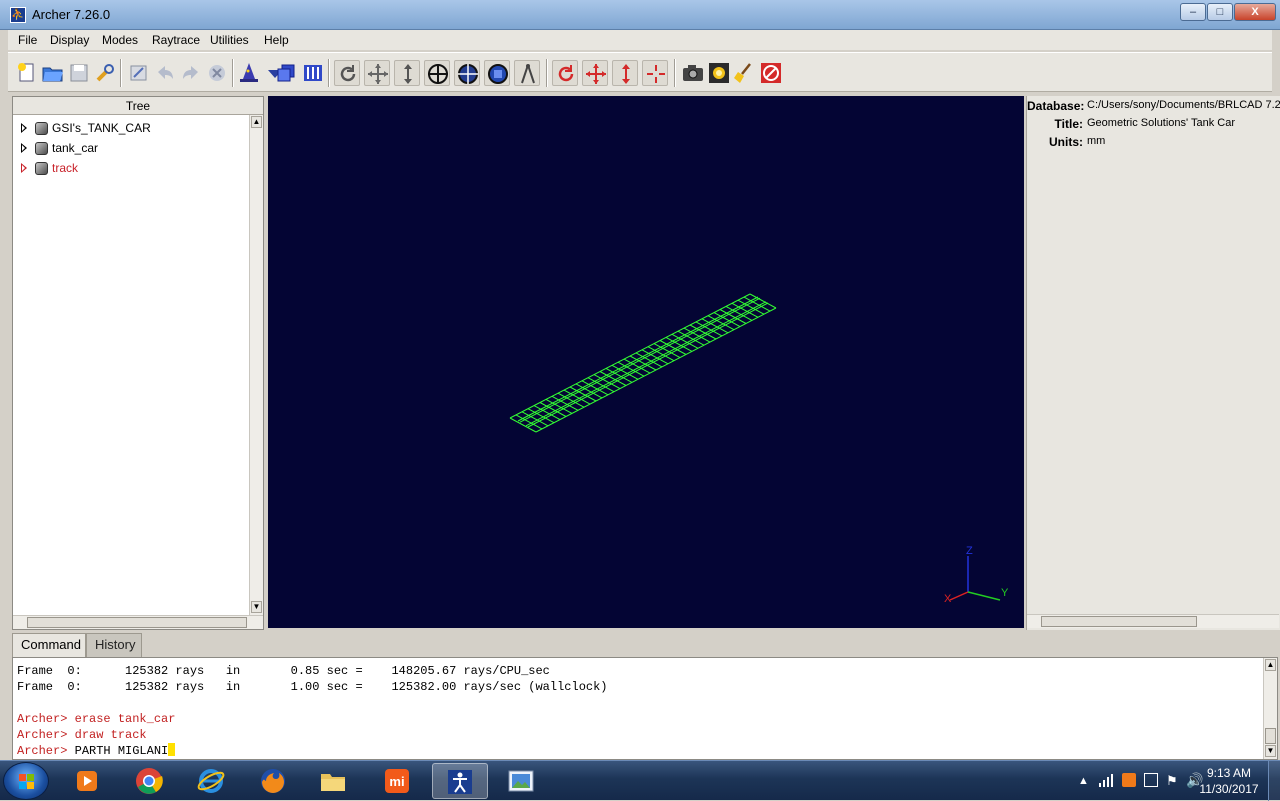 The height and width of the screenshot is (801, 1280). Describe the element at coordinates (1270, 708) in the screenshot. I see `console-vertical-scrollbar: ▲ ▼` at that location.